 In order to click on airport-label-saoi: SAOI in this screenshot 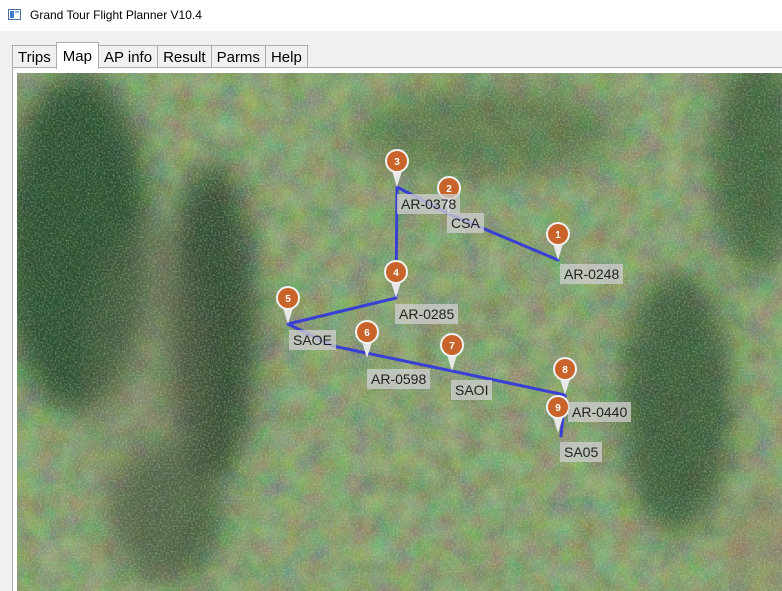, I will do `click(472, 390)`.